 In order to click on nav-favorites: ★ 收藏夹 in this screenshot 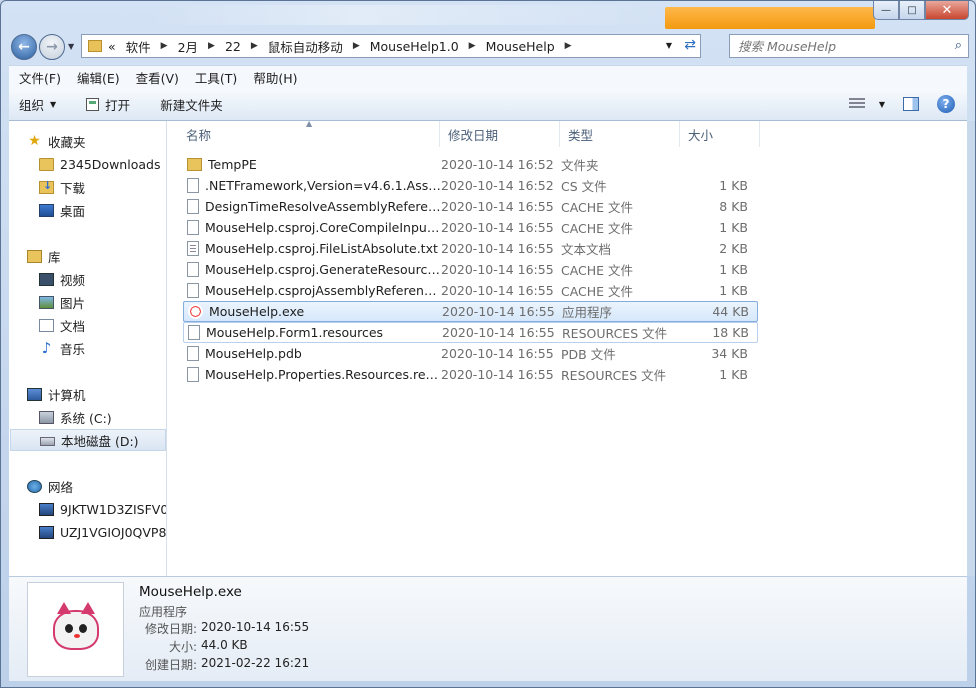, I will do `click(56, 141)`.